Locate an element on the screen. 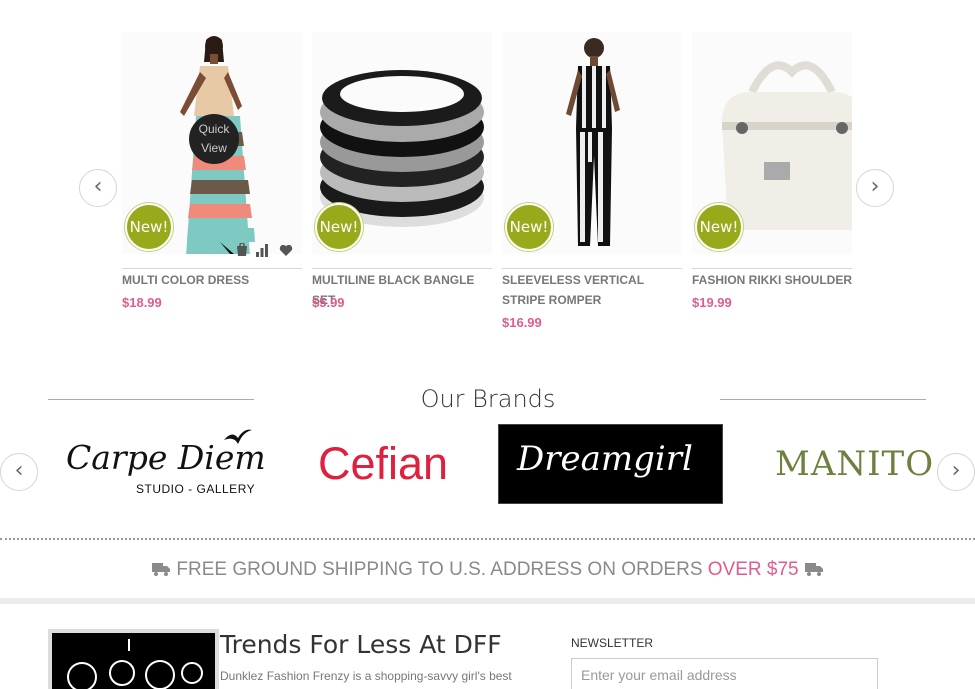  product-name: MULTI COLOR DRESS is located at coordinates (213, 280).